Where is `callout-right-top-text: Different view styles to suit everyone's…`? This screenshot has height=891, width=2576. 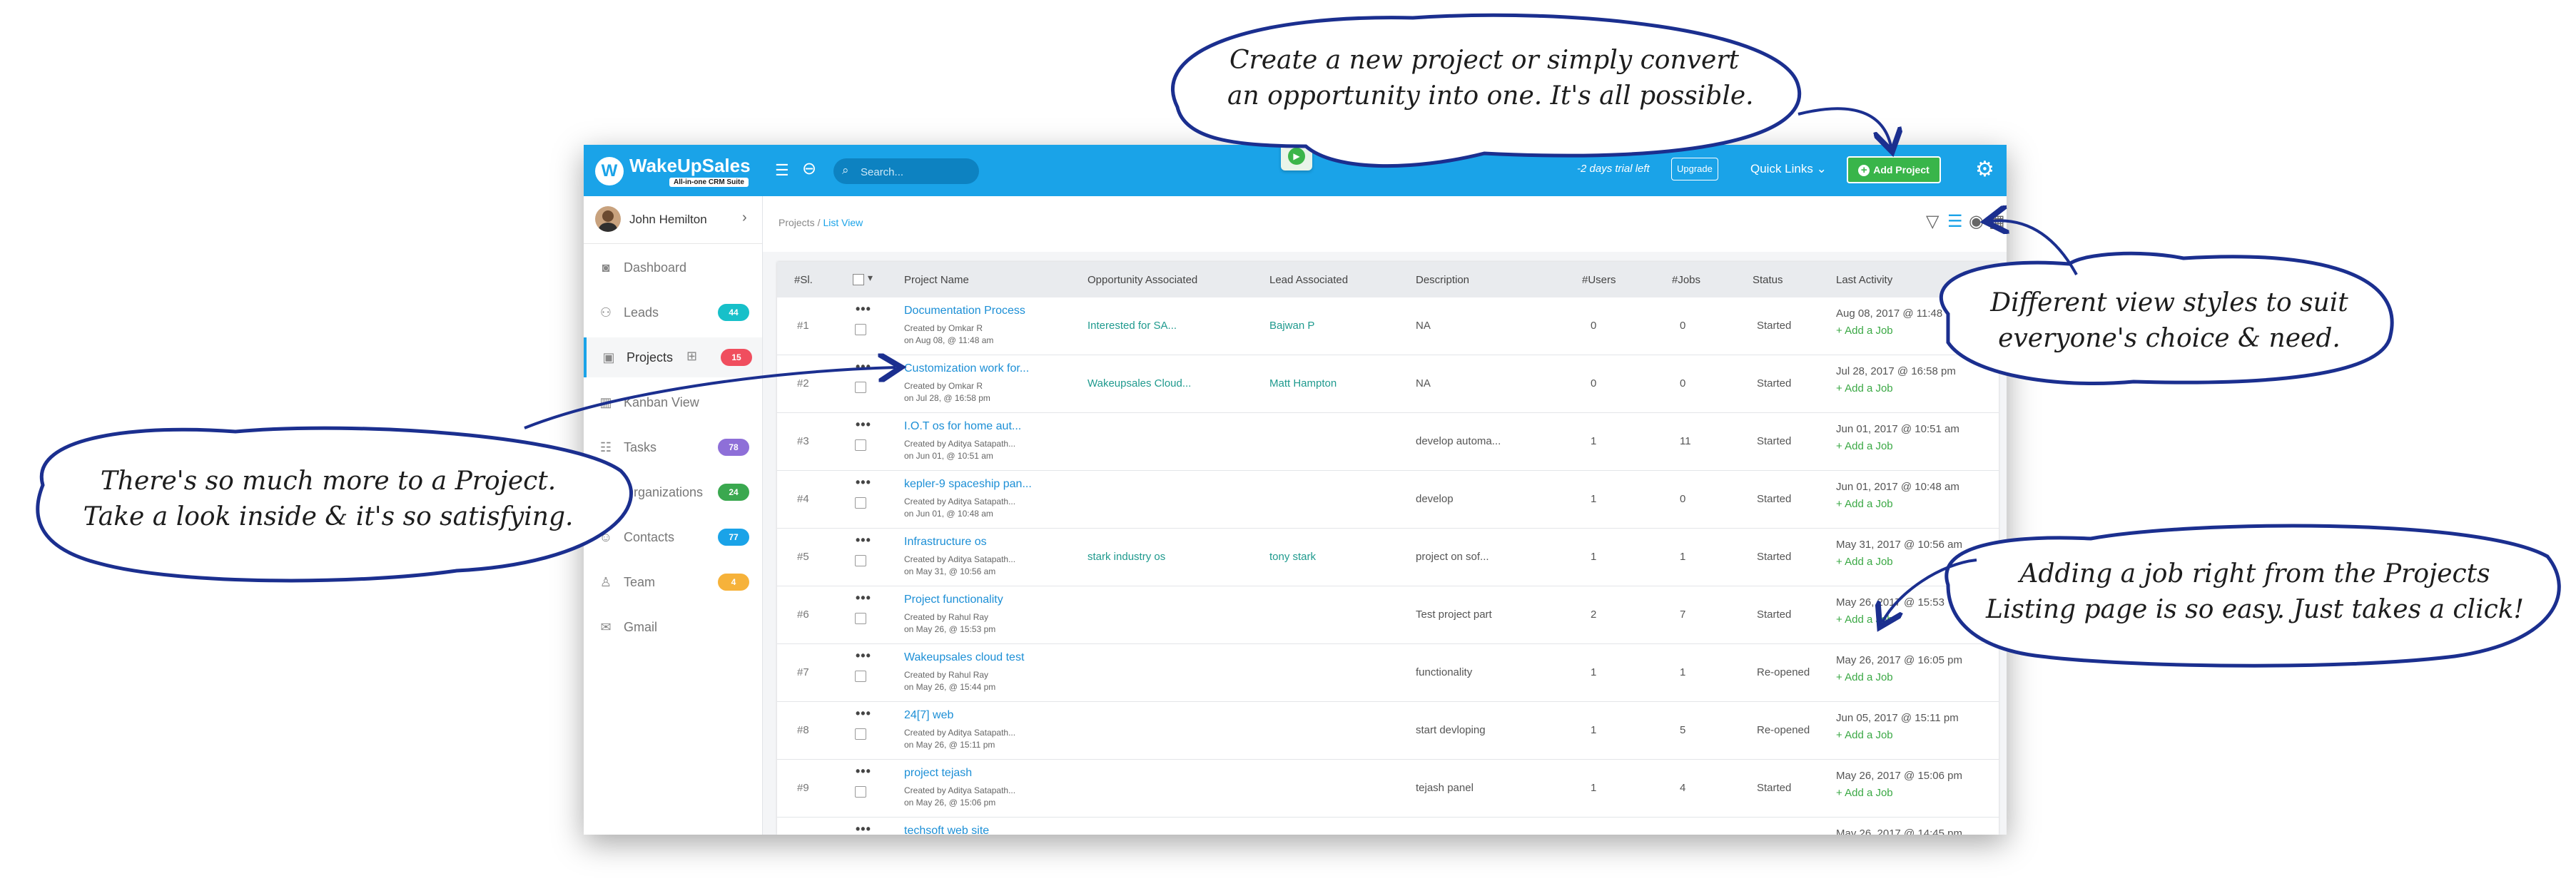
callout-right-top-text: Different view styles to suit everyone's… is located at coordinates (2169, 321).